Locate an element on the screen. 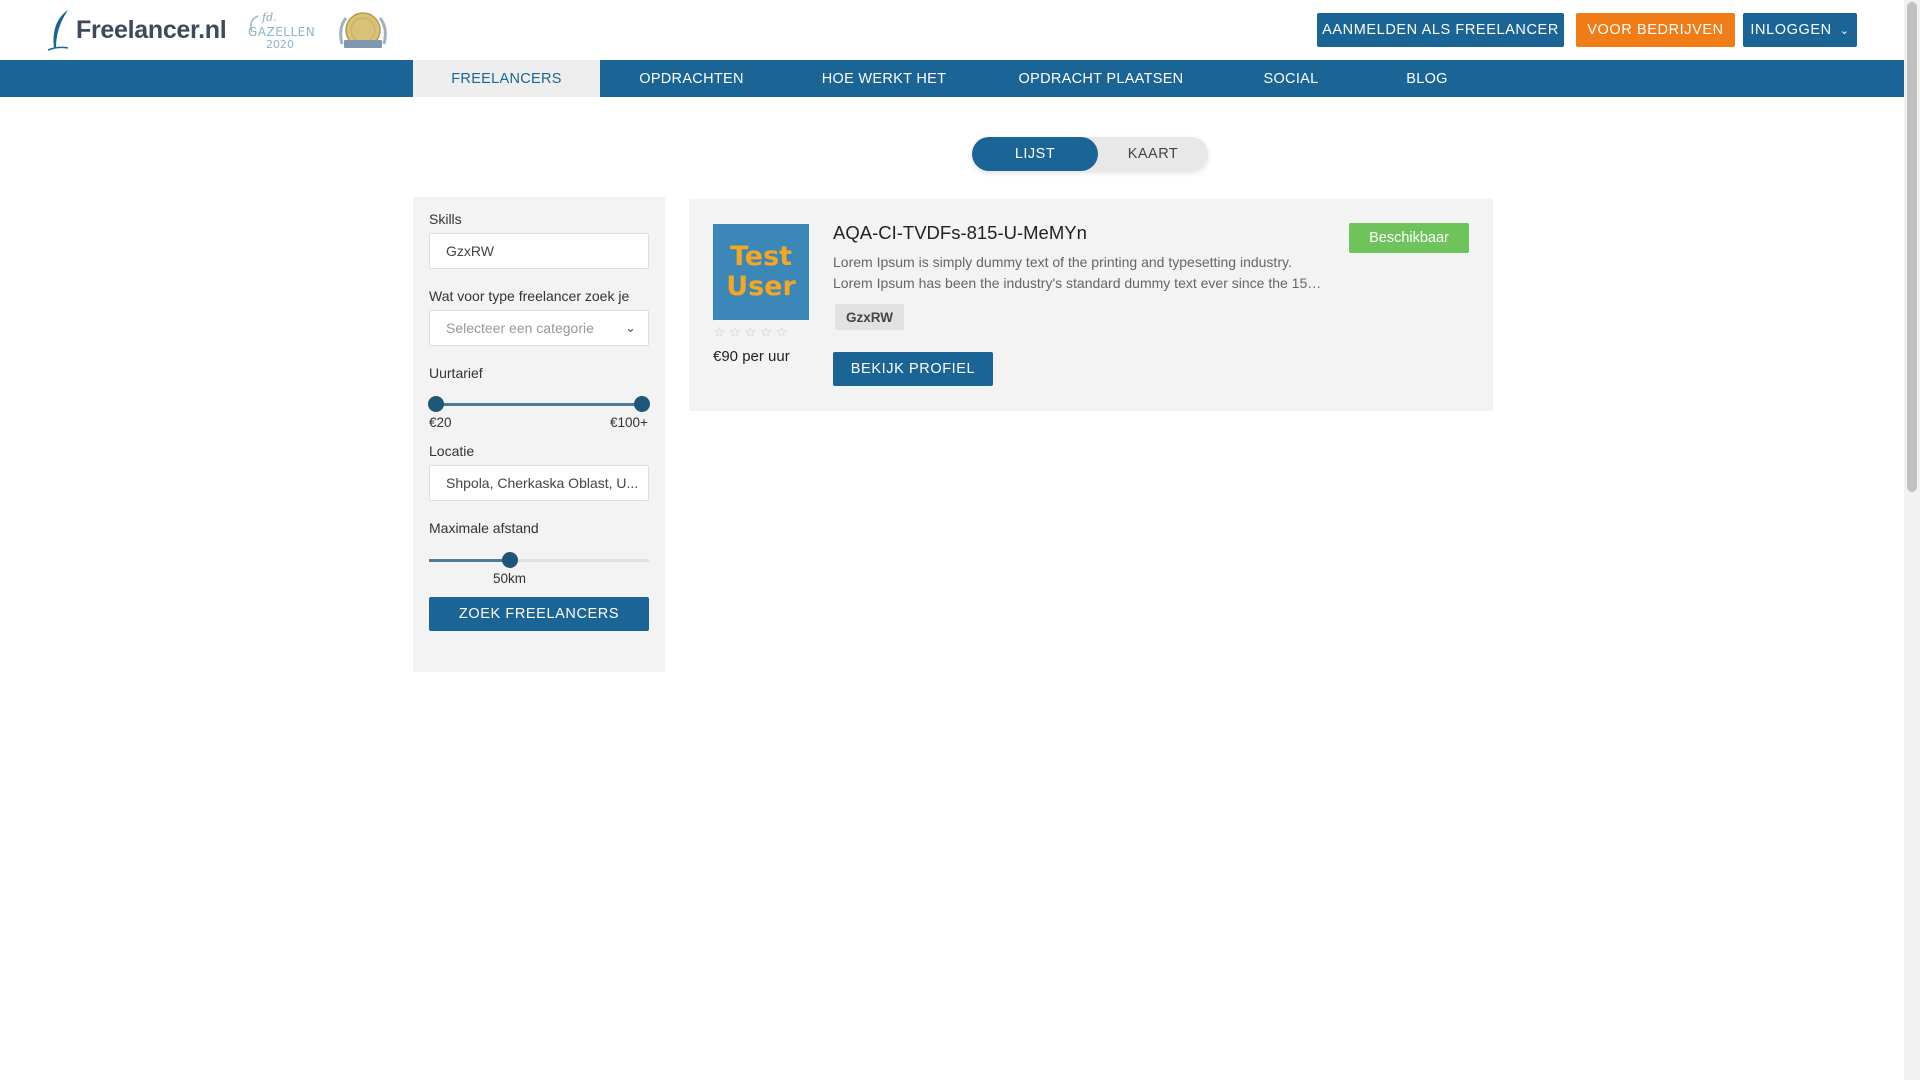 This screenshot has height=1080, width=1920. nav-item-social: SOCIAL is located at coordinates (1291, 78).